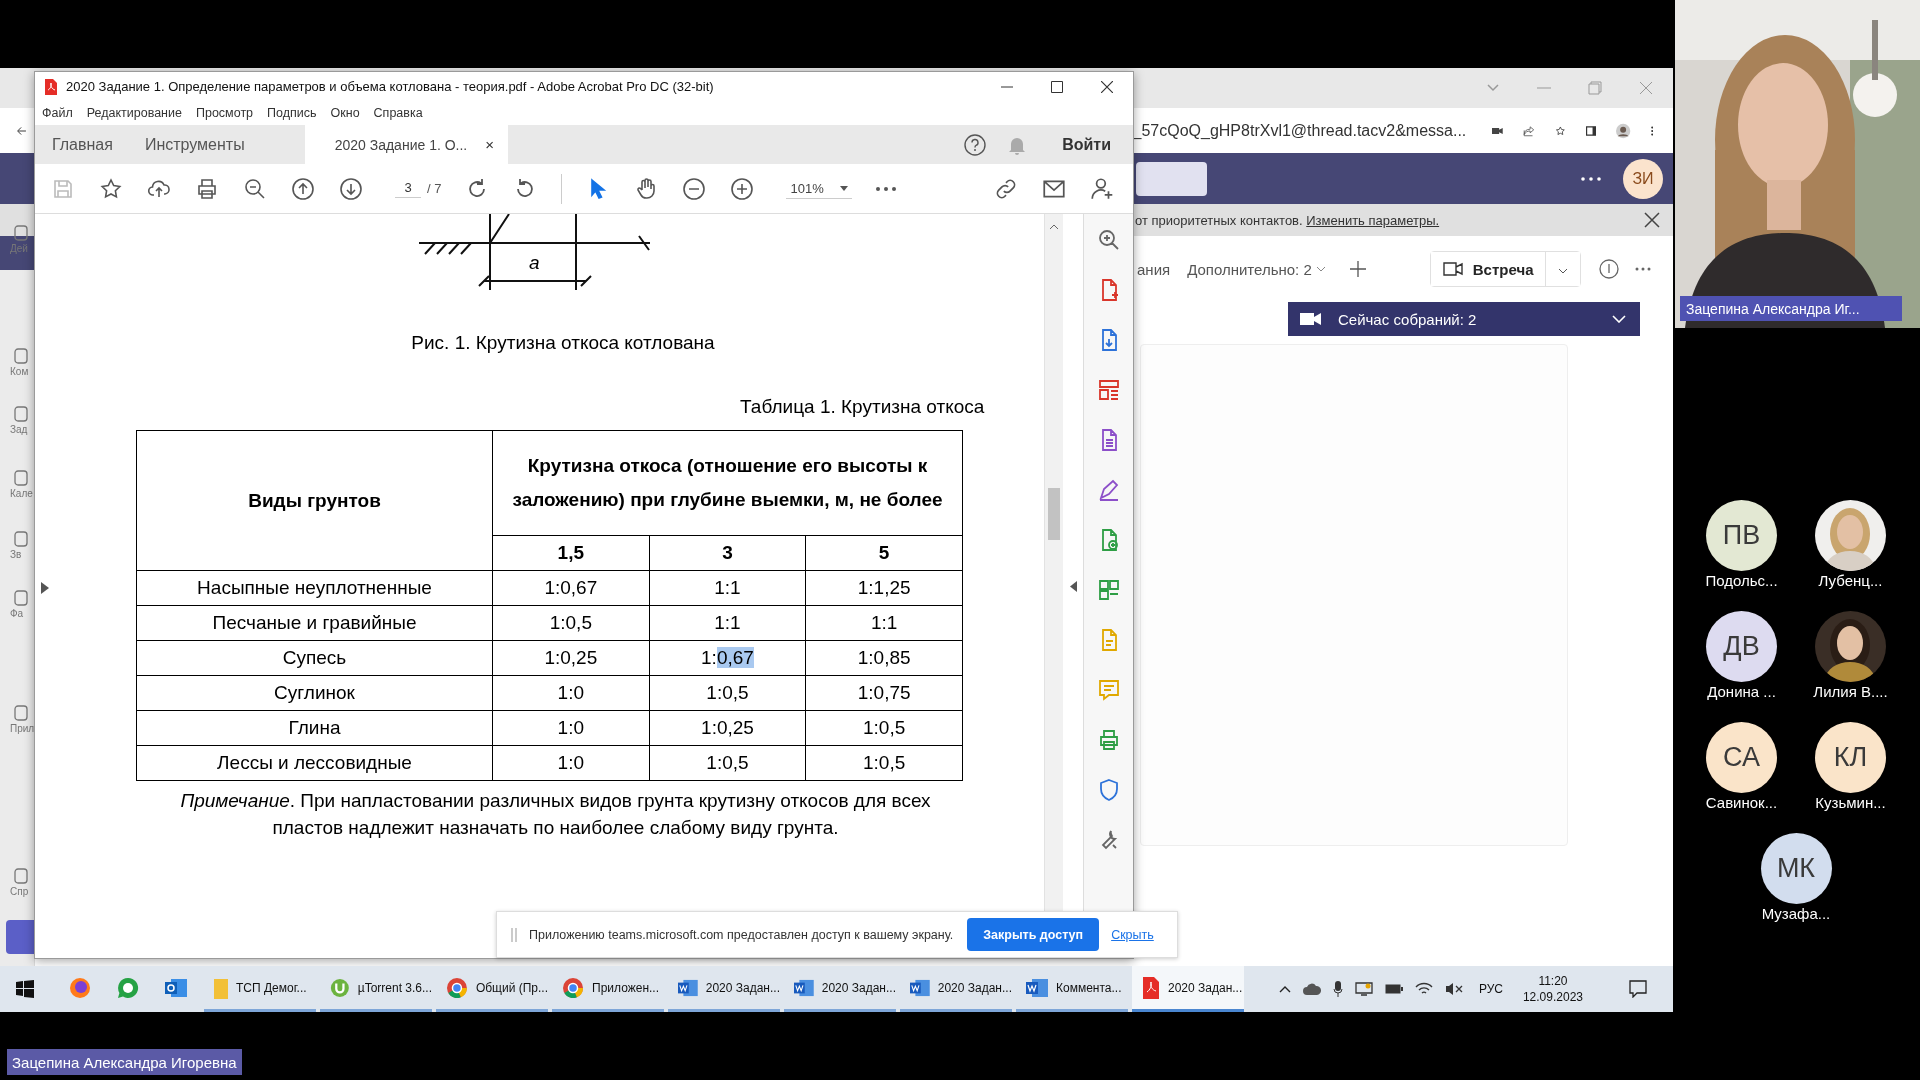 The width and height of the screenshot is (1920, 1080). What do you see at coordinates (688, 987) in the screenshot?
I see `document-icon` at bounding box center [688, 987].